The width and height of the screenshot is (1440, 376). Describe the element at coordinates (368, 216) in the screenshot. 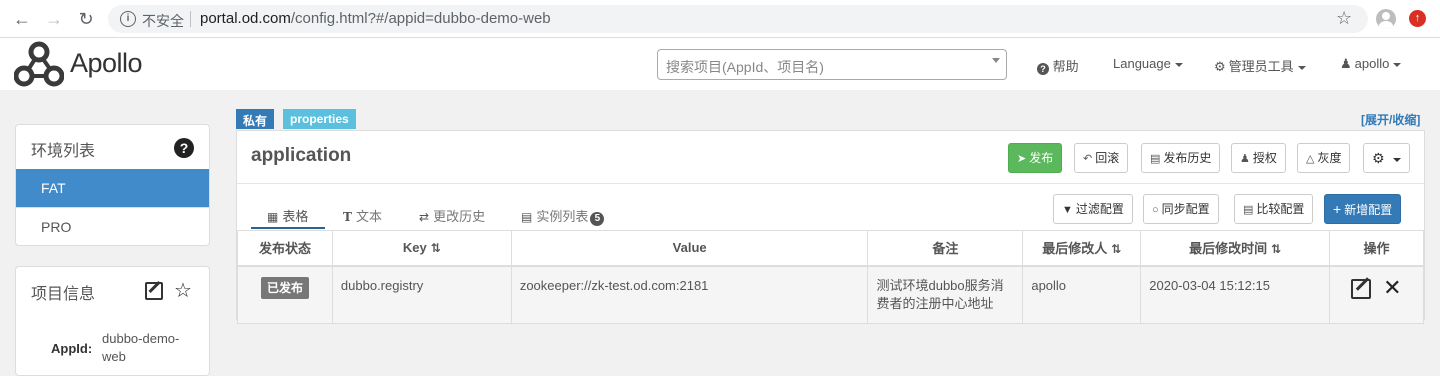

I see `tab-text-label: 文本` at that location.